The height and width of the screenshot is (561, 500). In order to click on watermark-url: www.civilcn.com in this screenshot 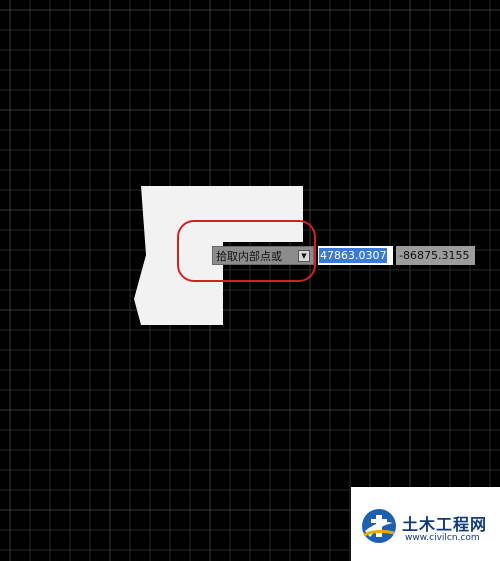, I will do `click(442, 538)`.